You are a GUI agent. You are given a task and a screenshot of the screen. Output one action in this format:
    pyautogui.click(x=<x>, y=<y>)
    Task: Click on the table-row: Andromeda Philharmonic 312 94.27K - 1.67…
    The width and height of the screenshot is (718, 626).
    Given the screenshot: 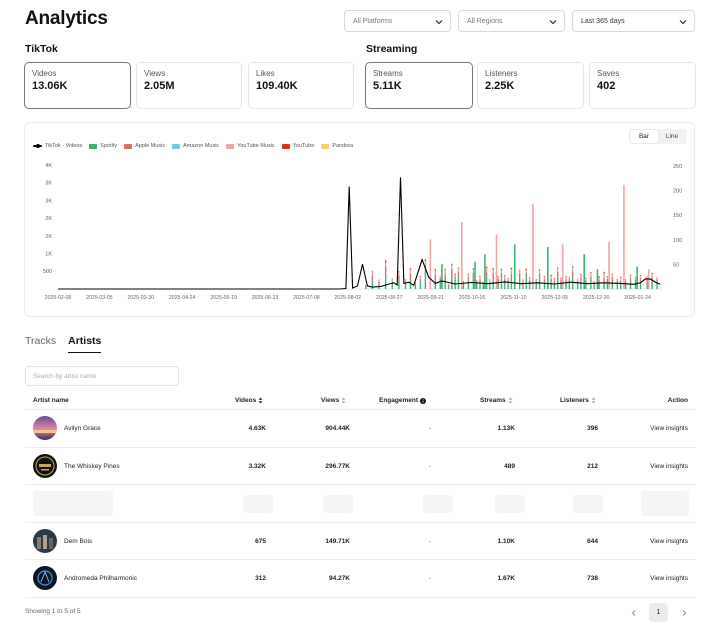 What is the action you would take?
    pyautogui.click(x=360, y=579)
    